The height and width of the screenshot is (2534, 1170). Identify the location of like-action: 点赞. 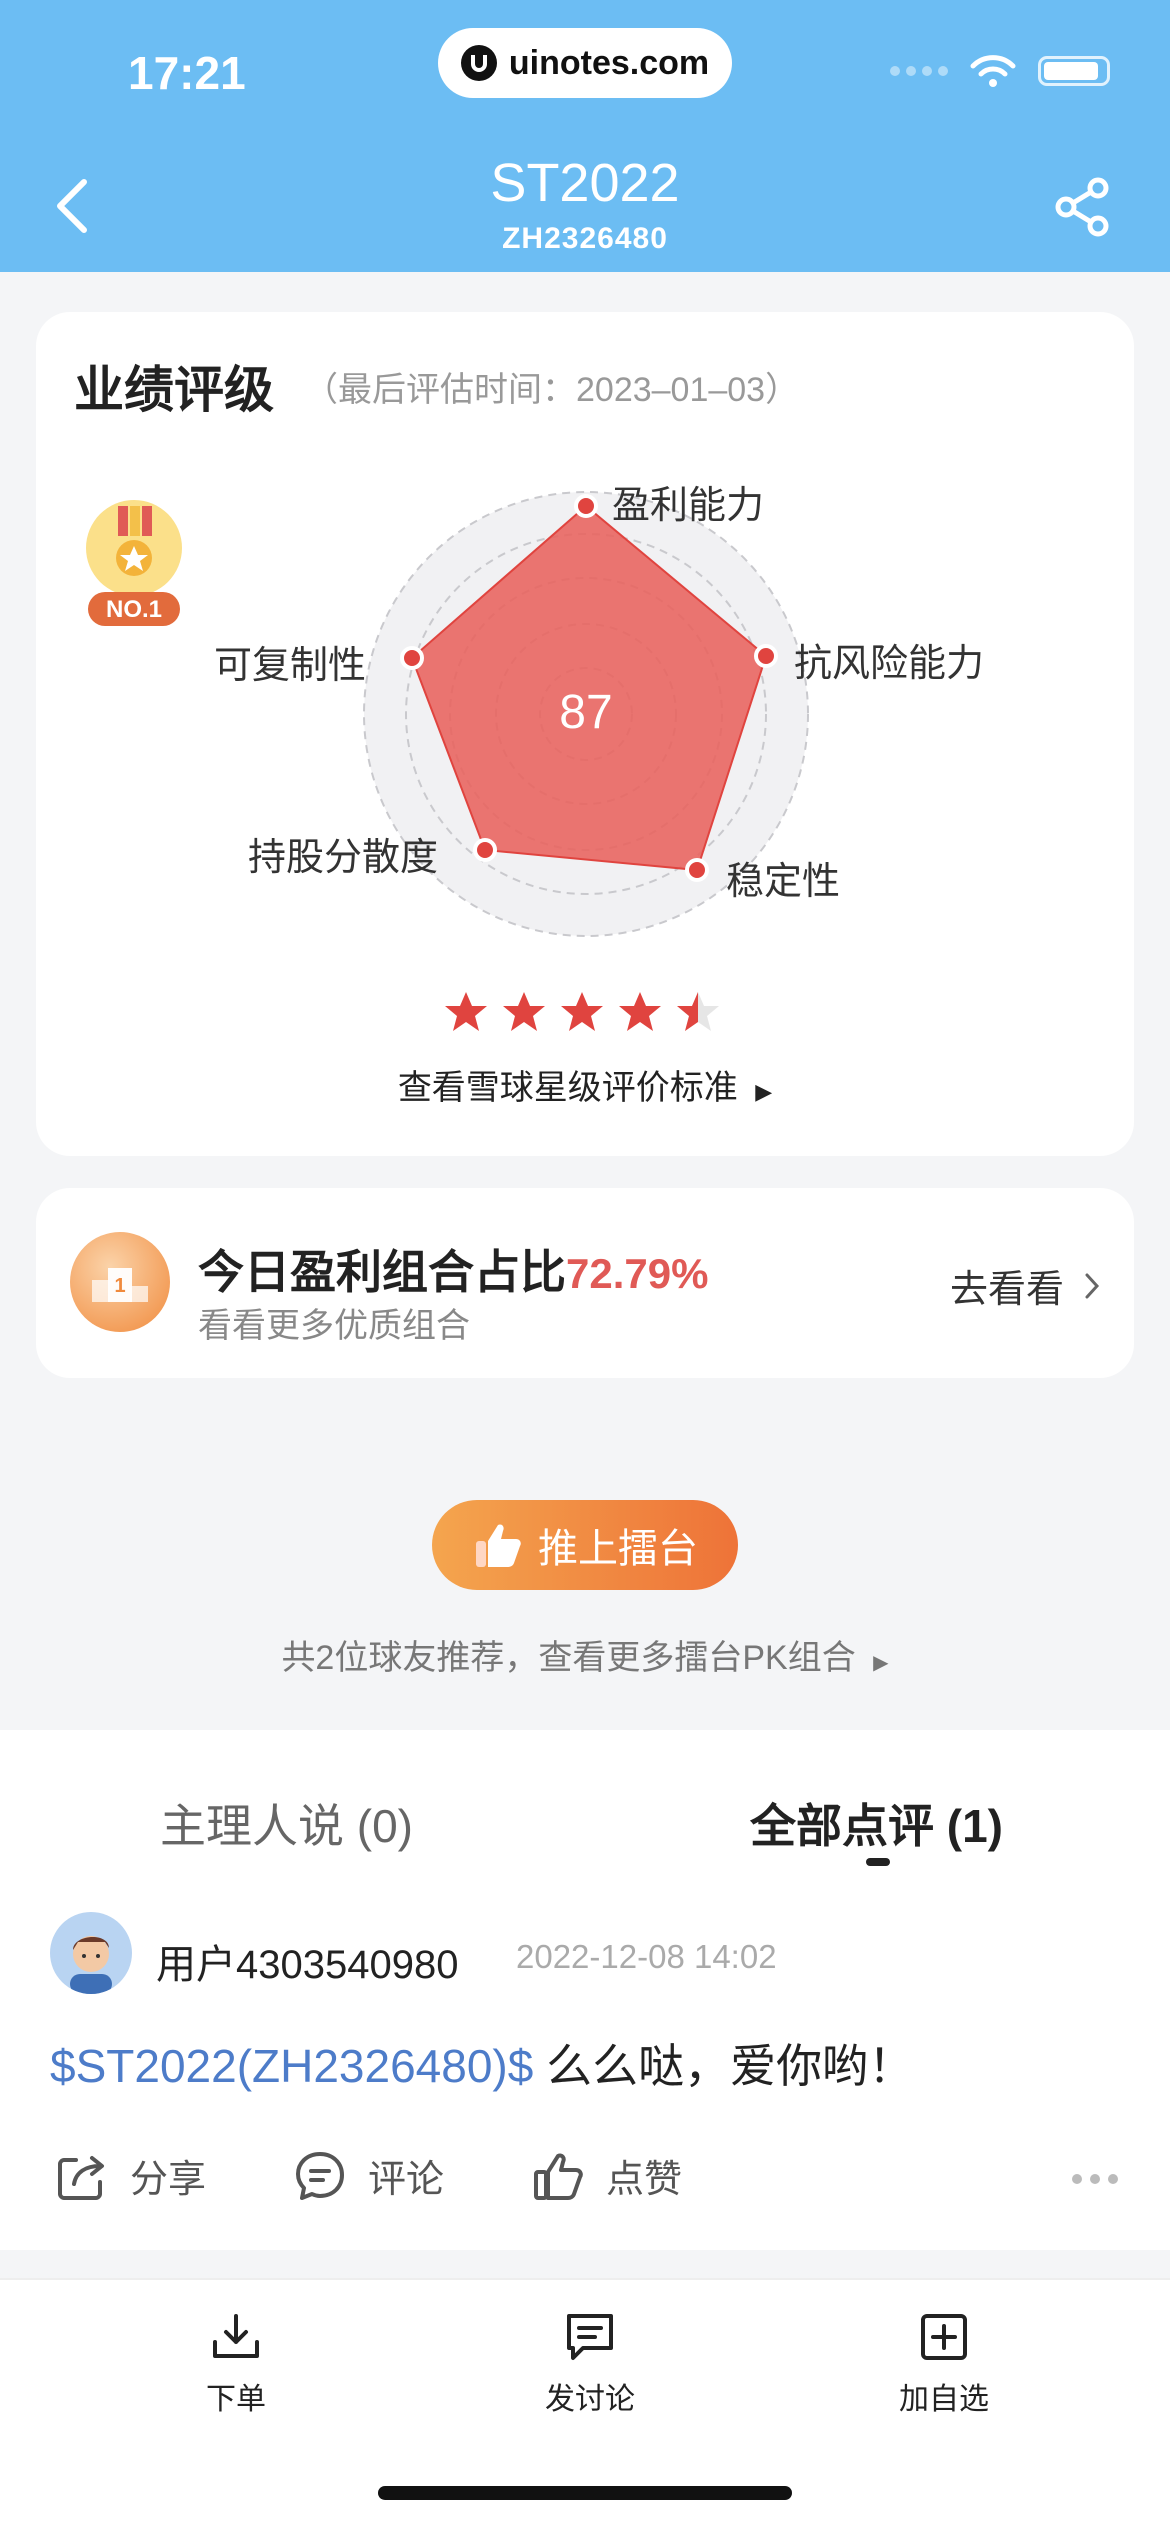
(651, 2175).